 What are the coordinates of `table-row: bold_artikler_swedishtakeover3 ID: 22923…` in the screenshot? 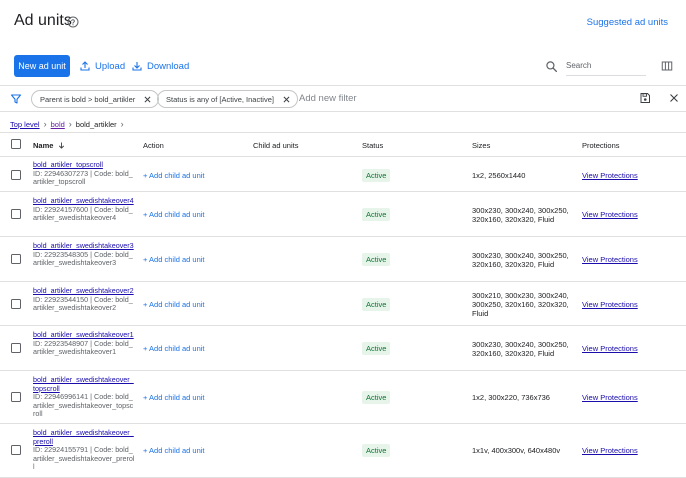 It's located at (343, 259).